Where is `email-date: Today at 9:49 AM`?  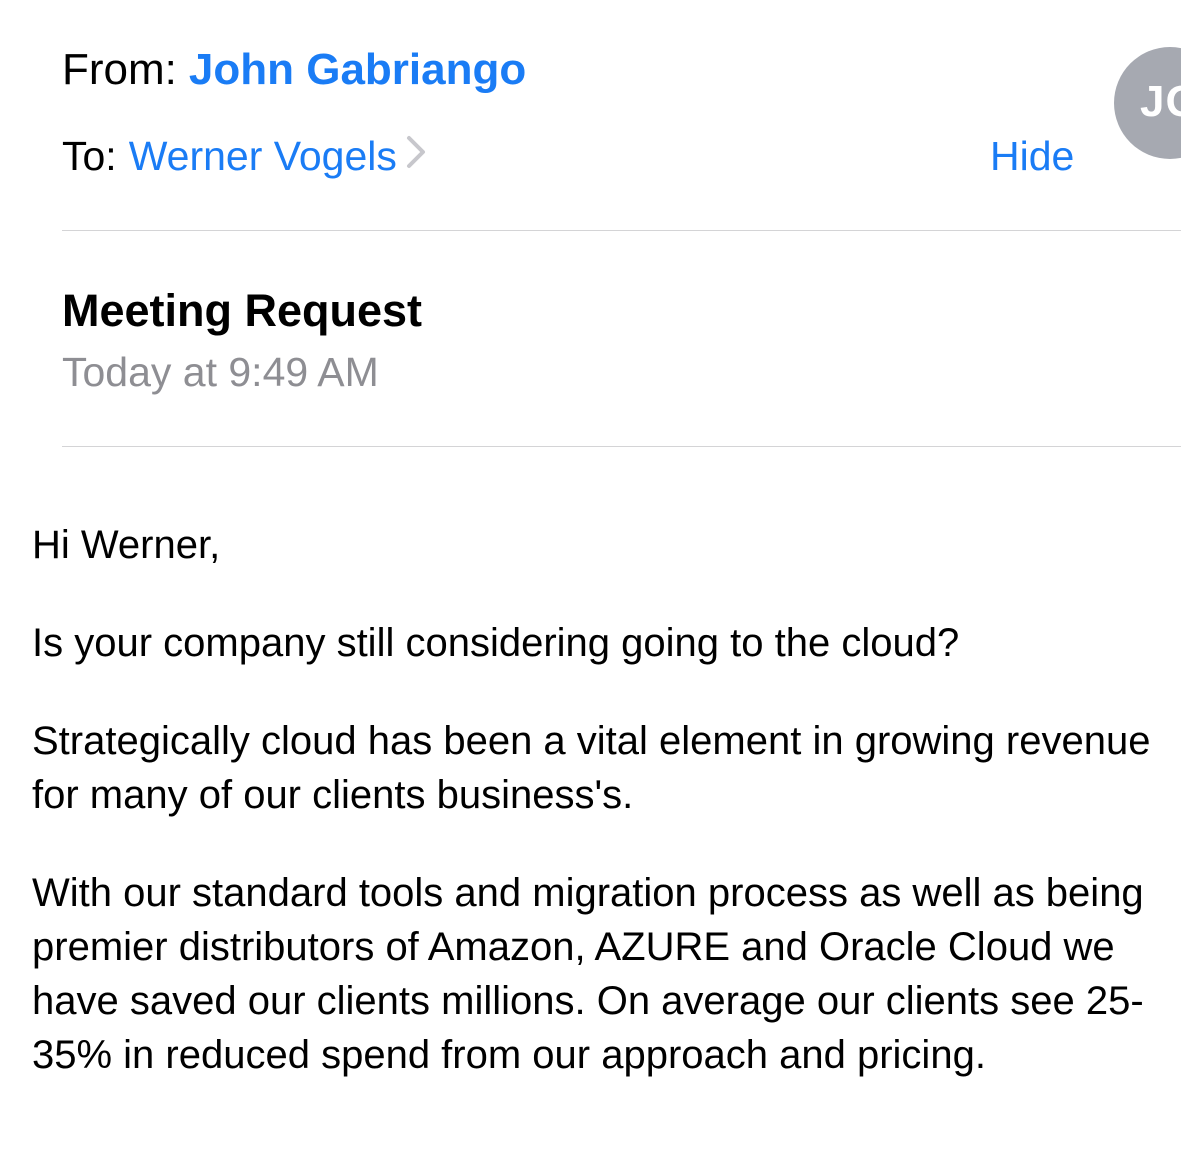 email-date: Today at 9:49 AM is located at coordinates (220, 372).